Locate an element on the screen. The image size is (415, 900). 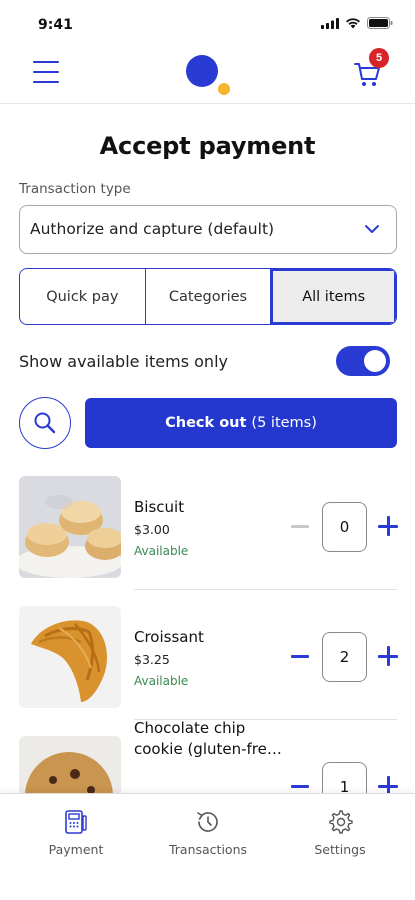
page-title: Accept payment is located at coordinates (207, 146).